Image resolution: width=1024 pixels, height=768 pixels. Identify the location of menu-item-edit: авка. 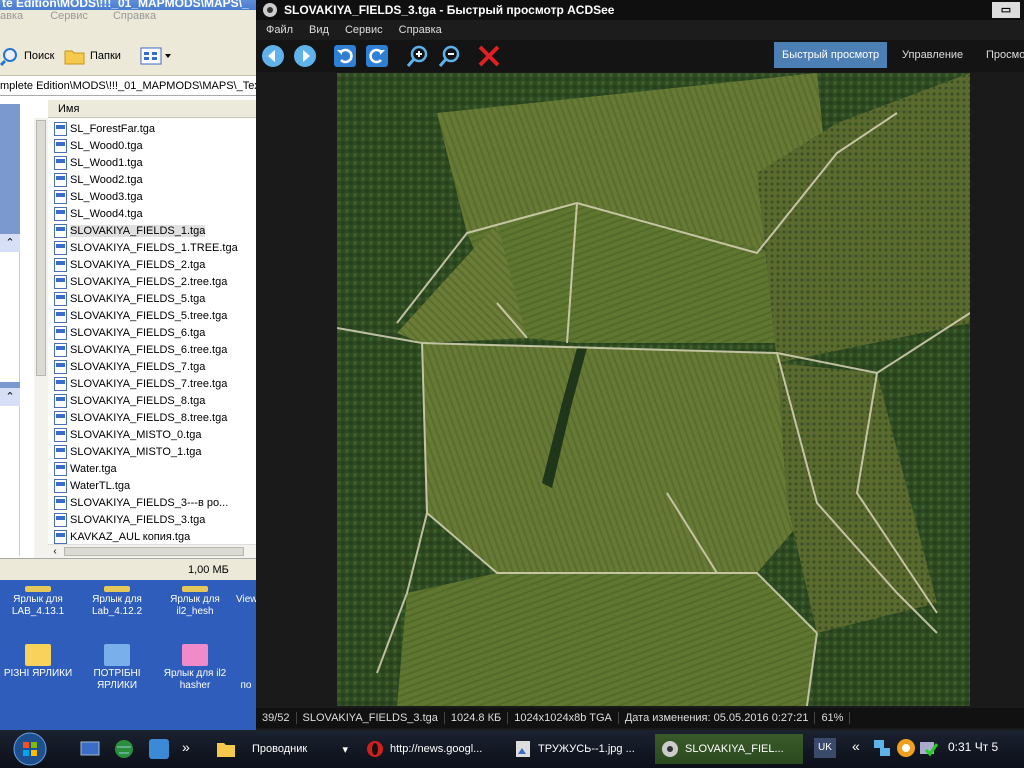
(11, 16).